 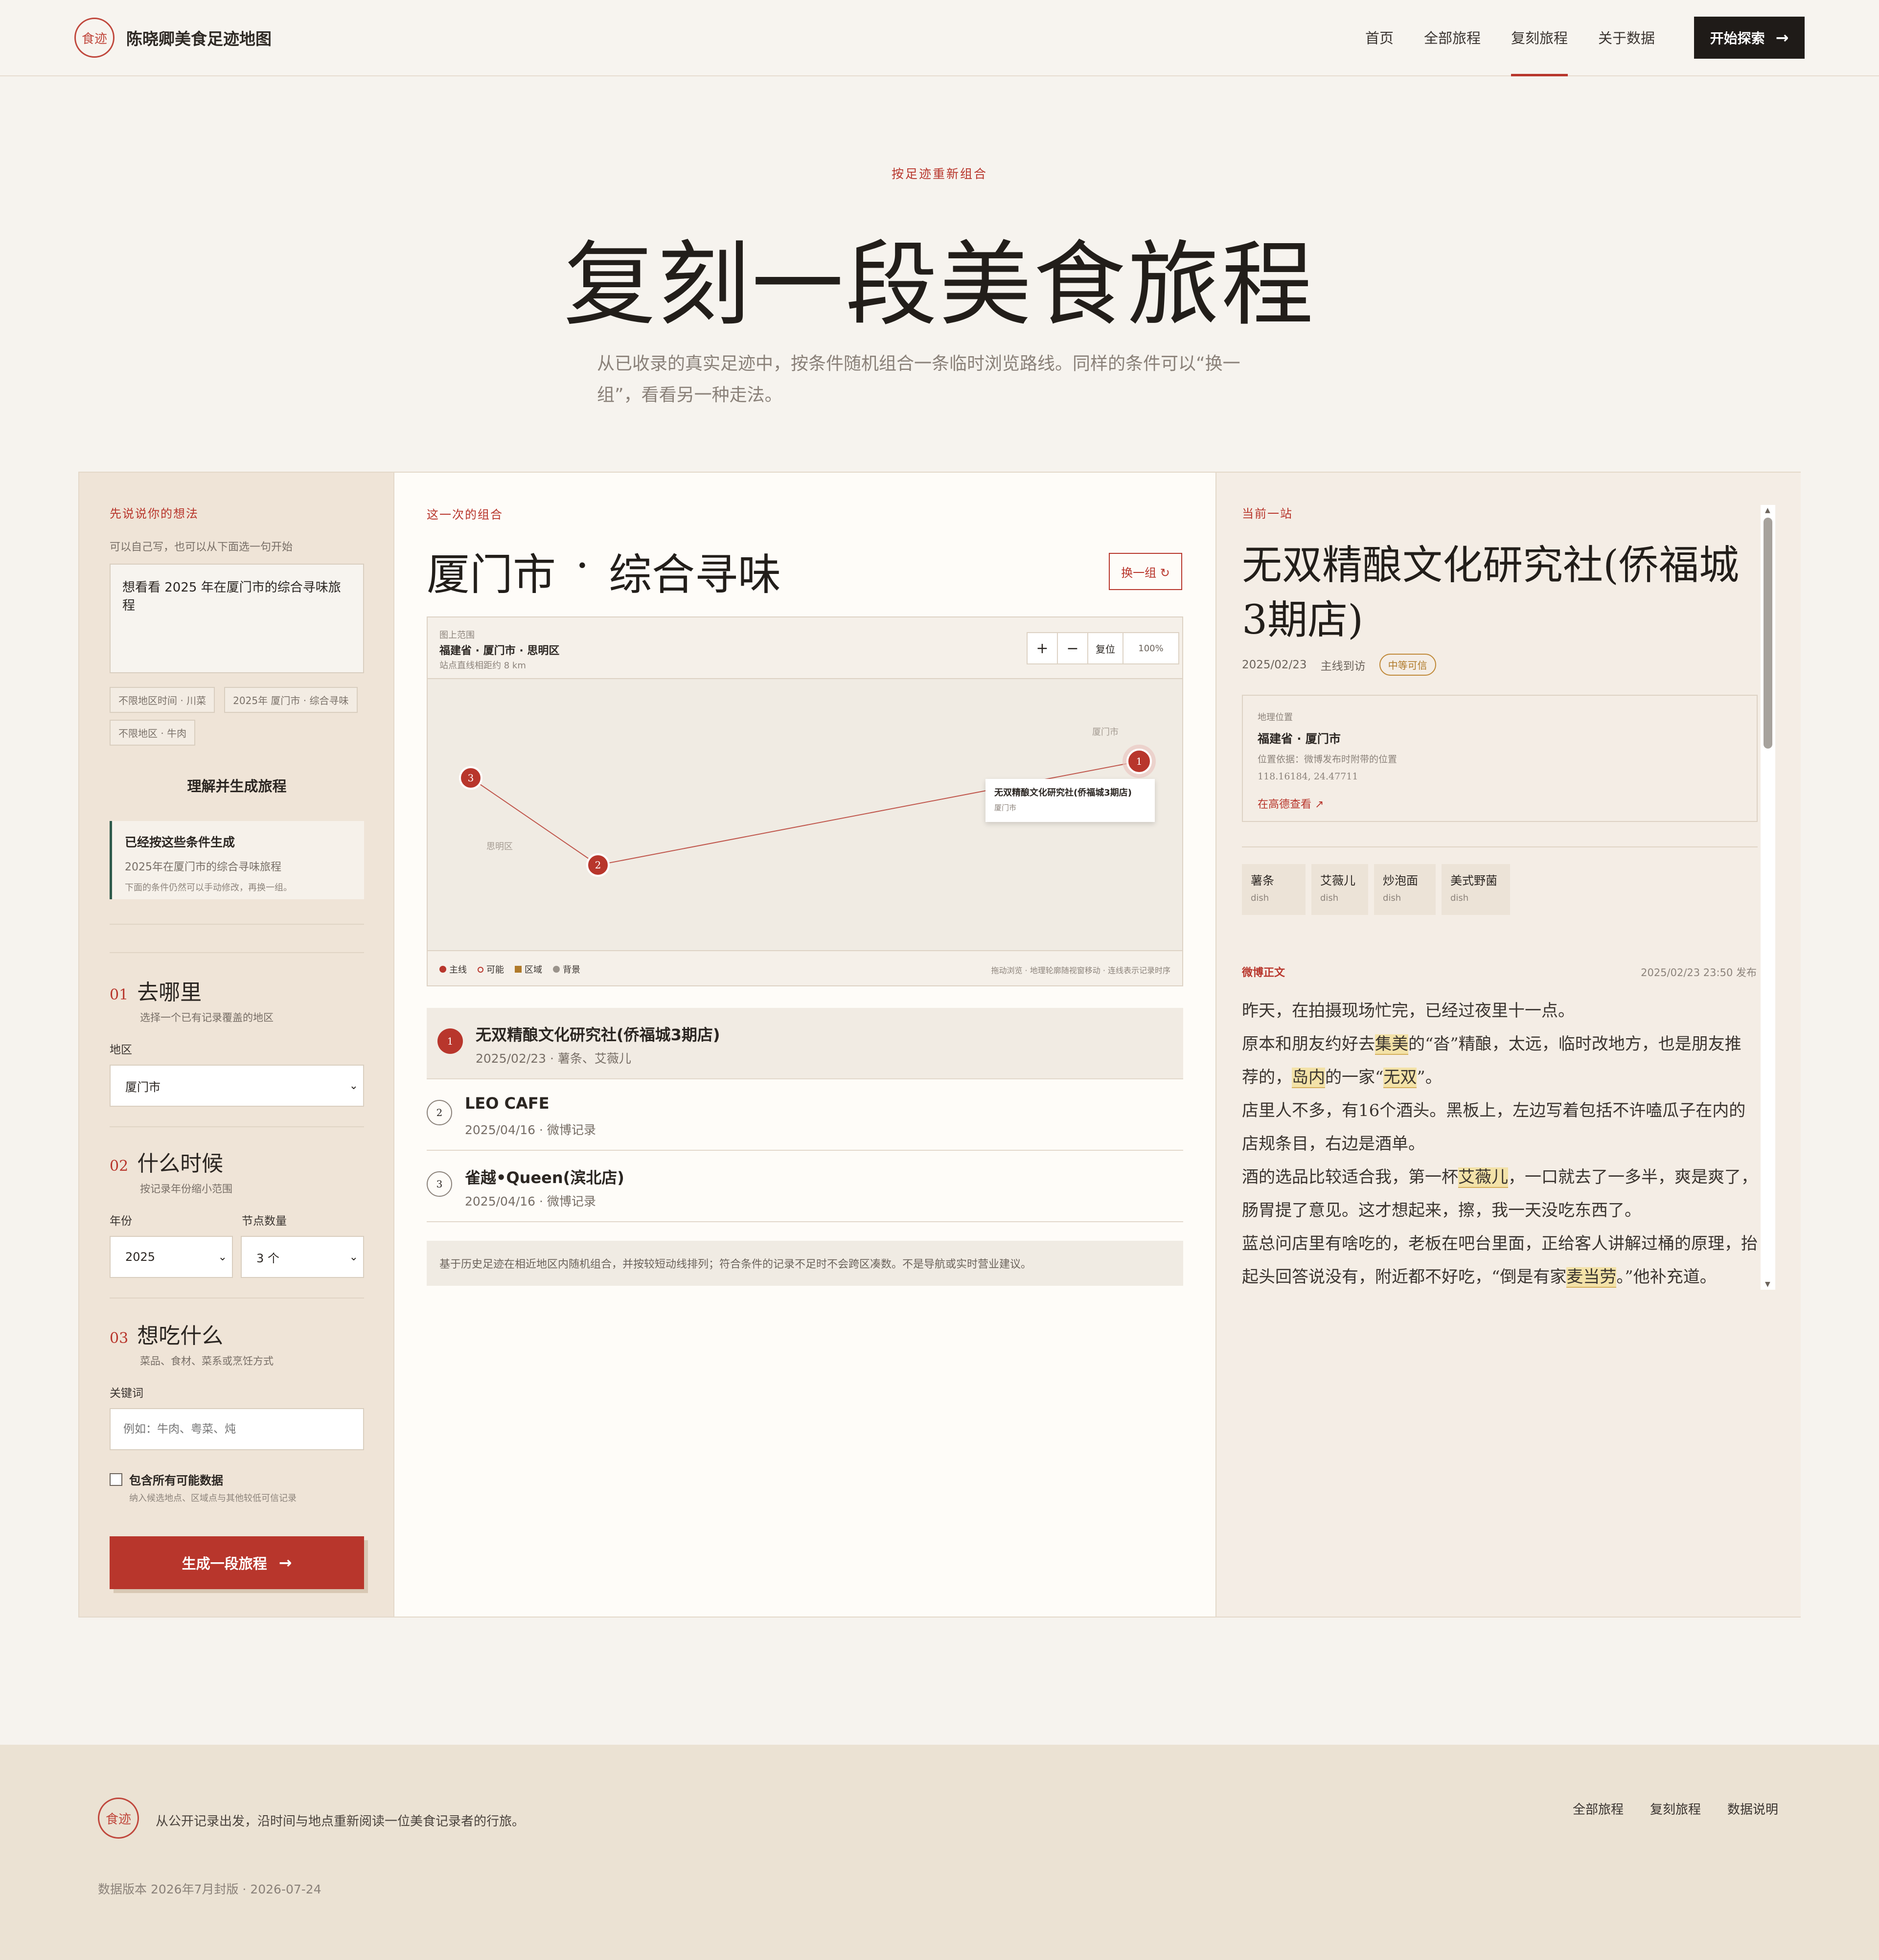 What do you see at coordinates (1080, 970) in the screenshot?
I see `map-hint: 拖动浏览 · 地理轮廓随视窗移动 · 连线表示记录时序` at bounding box center [1080, 970].